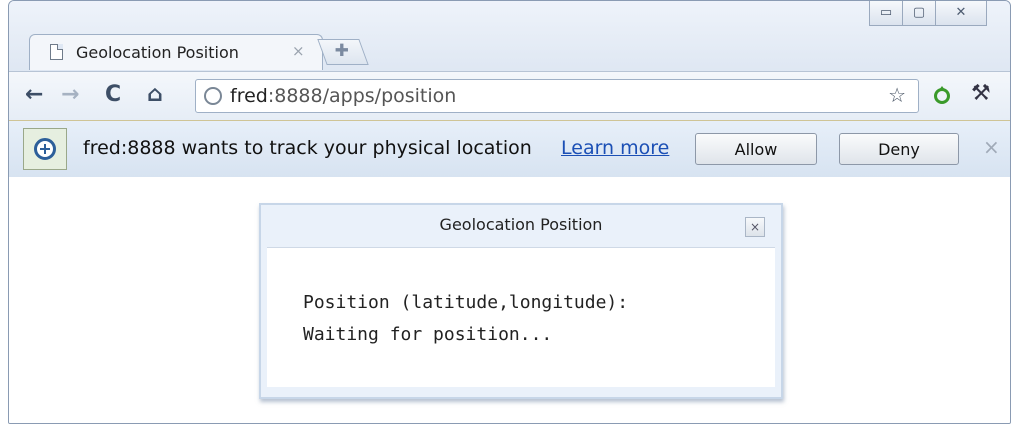  I want to click on forward-button: →, so click(70, 94).